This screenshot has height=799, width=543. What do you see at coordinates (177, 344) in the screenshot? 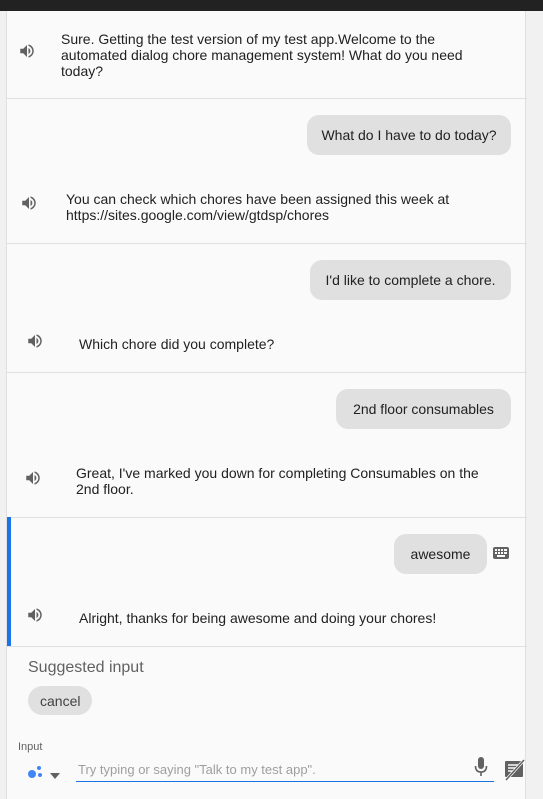
I see `assistant-message: Which chore did you complete?` at bounding box center [177, 344].